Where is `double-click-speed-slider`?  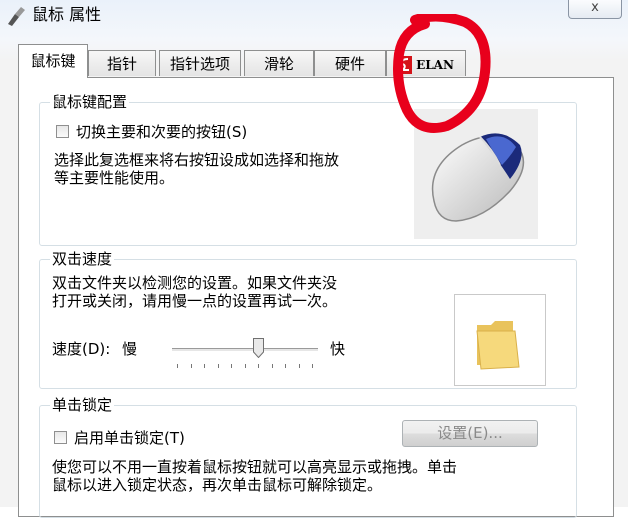 double-click-speed-slider is located at coordinates (245, 353).